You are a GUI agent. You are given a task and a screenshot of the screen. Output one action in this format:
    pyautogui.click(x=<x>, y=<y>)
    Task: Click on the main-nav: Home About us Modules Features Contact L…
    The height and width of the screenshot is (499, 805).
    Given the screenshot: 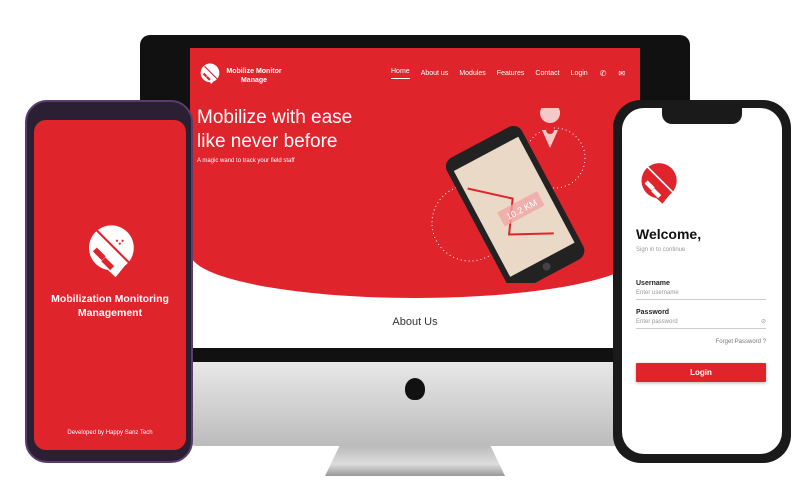 What is the action you would take?
    pyautogui.click(x=502, y=73)
    